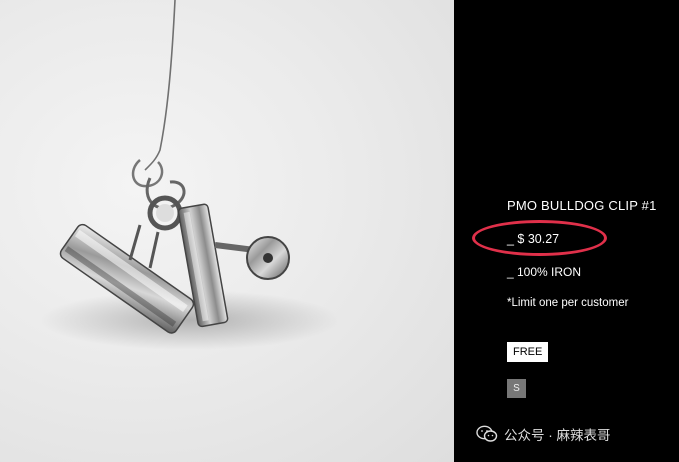 The width and height of the screenshot is (679, 462). Describe the element at coordinates (568, 303) in the screenshot. I see `limit-note: *Limit one per customer` at that location.